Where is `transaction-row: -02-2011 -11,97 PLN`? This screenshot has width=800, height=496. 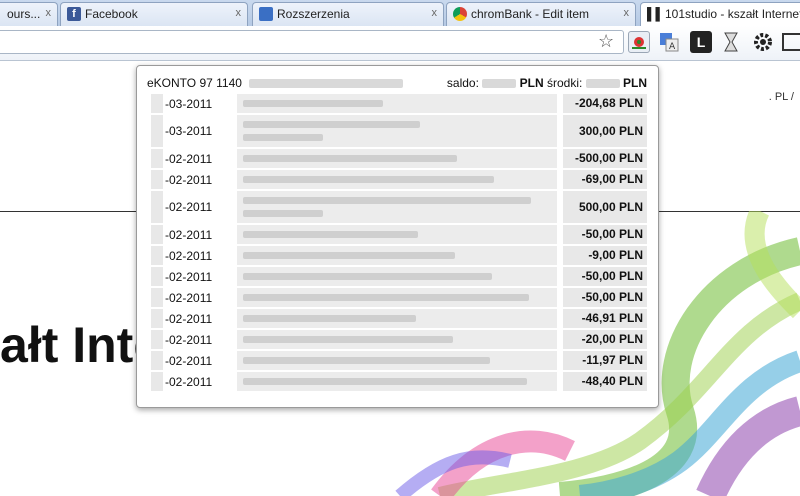 transaction-row: -02-2011 -11,97 PLN is located at coordinates (399, 360).